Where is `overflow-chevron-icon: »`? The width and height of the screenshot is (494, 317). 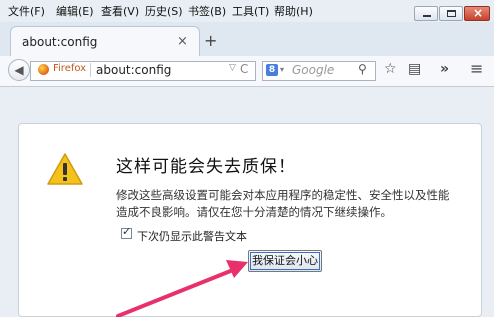 overflow-chevron-icon: » is located at coordinates (444, 69).